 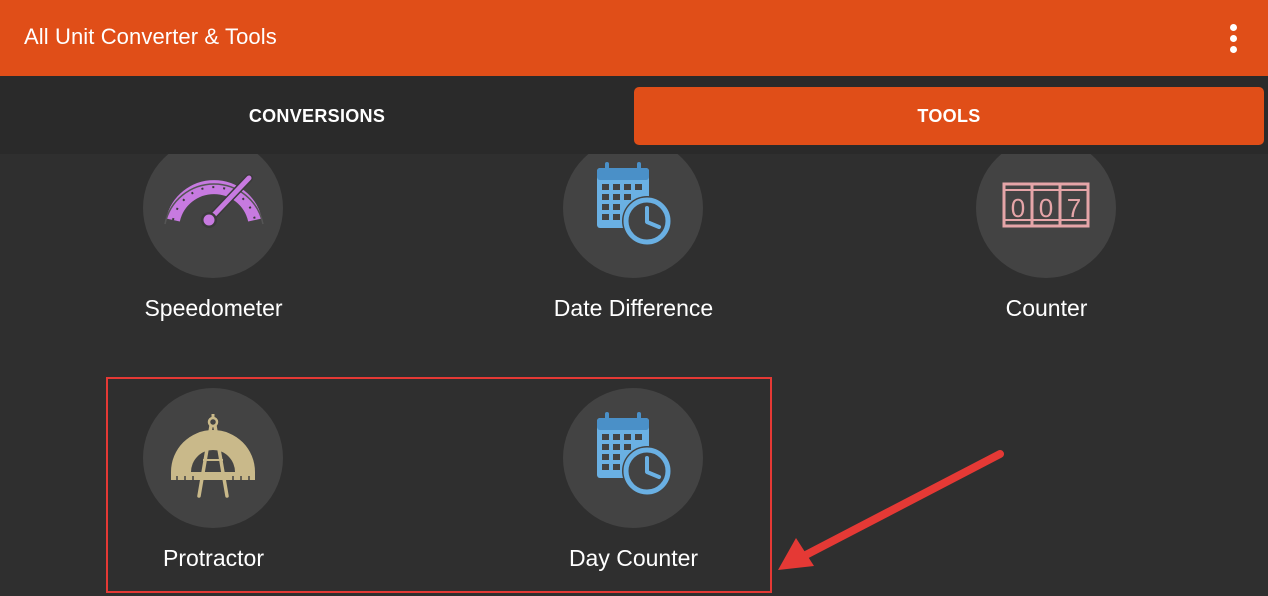 I want to click on tool-date-difference: Date Difference, so click(x=633, y=251).